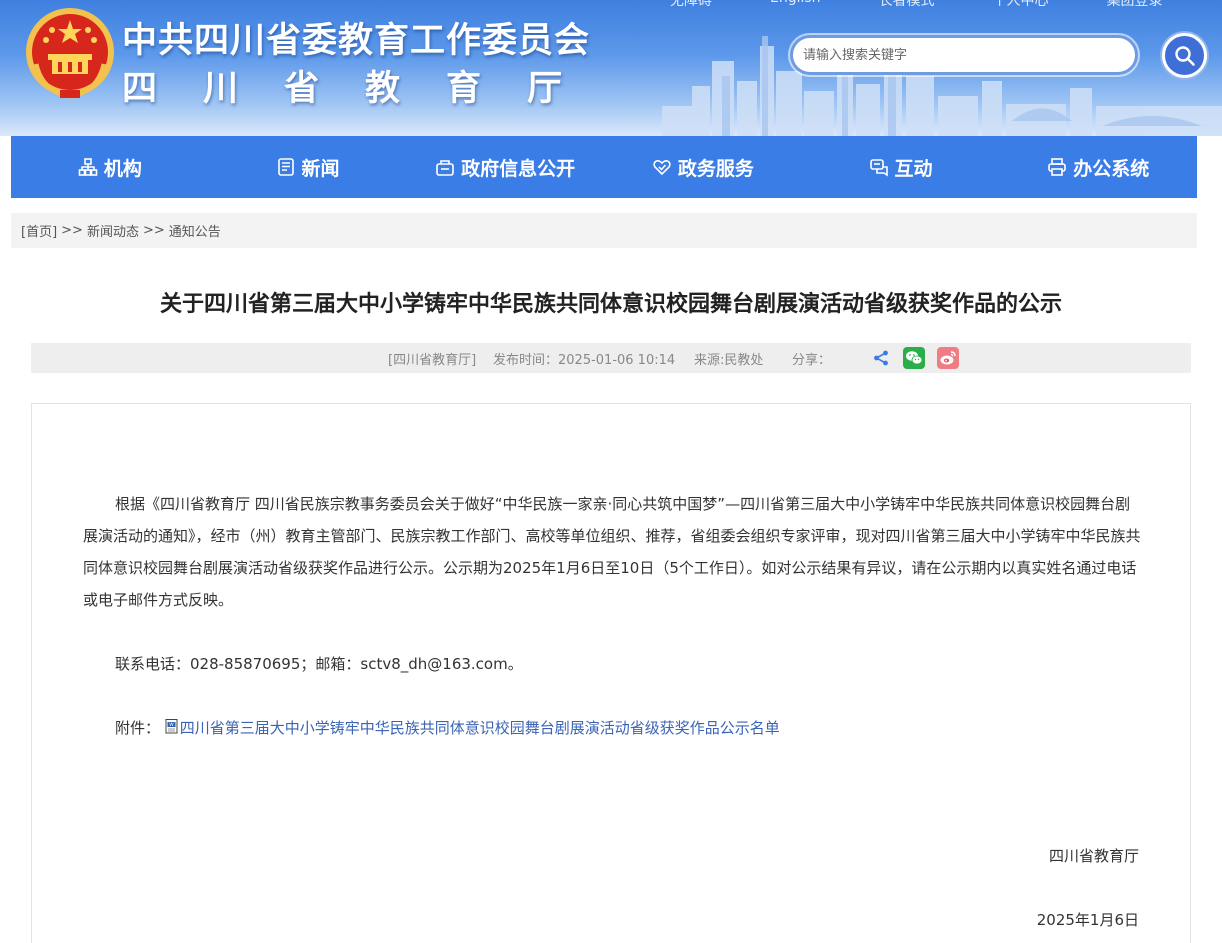 The width and height of the screenshot is (1222, 943). I want to click on share-wechat-button, so click(914, 358).